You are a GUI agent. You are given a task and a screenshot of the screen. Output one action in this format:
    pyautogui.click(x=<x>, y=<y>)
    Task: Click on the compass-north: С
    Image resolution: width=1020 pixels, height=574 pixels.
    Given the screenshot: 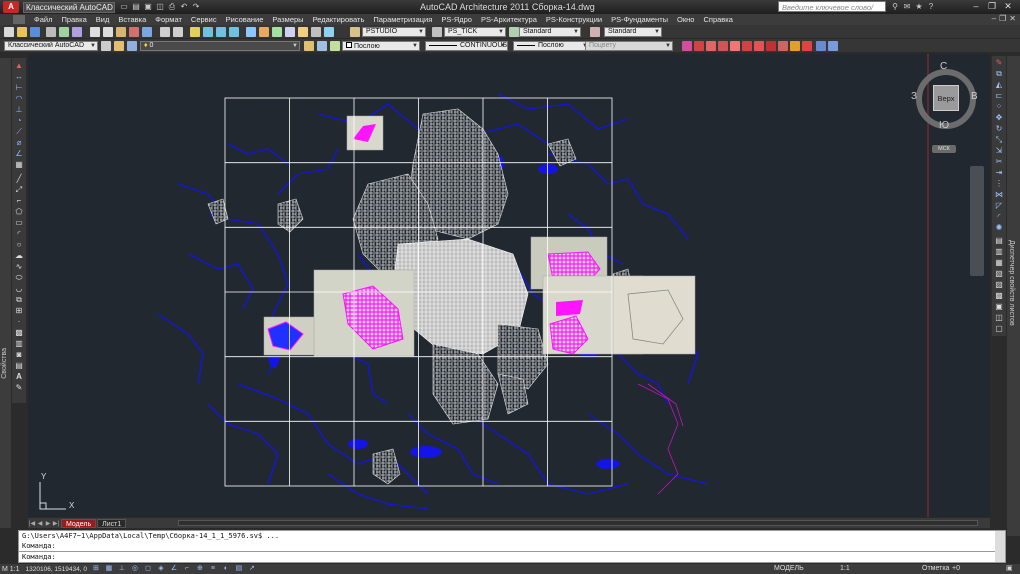 What is the action you would take?
    pyautogui.click(x=943, y=66)
    